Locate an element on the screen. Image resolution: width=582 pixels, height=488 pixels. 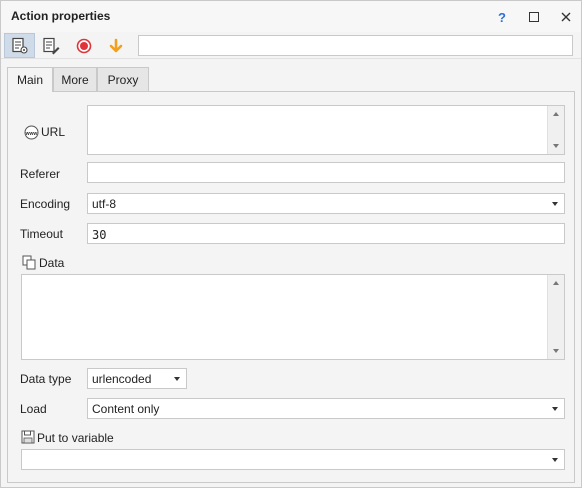
maximize-icon is located at coordinates (534, 17).